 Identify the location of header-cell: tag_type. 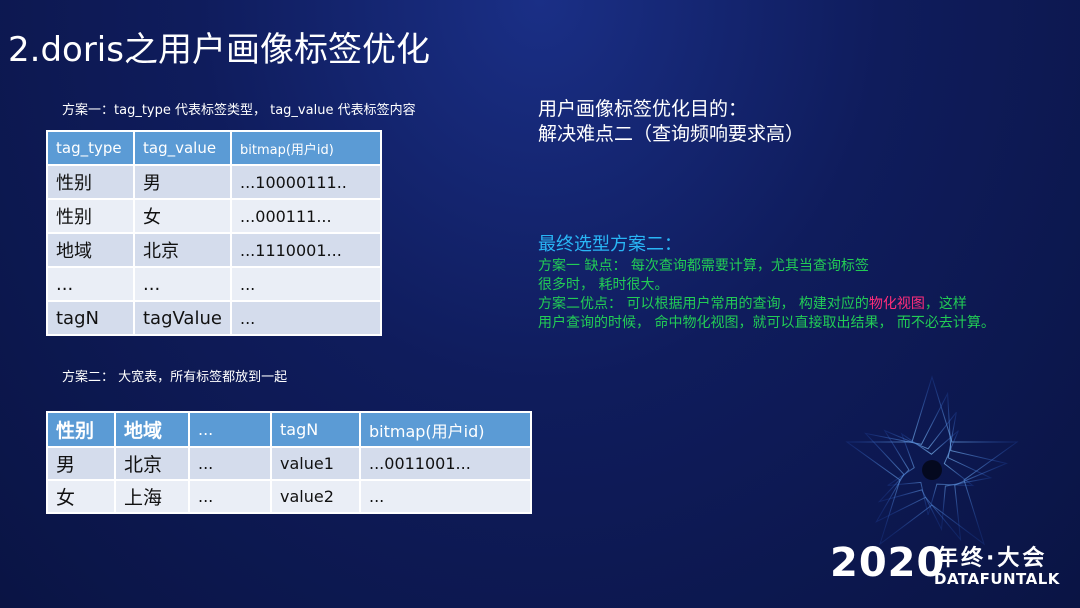
(90, 148).